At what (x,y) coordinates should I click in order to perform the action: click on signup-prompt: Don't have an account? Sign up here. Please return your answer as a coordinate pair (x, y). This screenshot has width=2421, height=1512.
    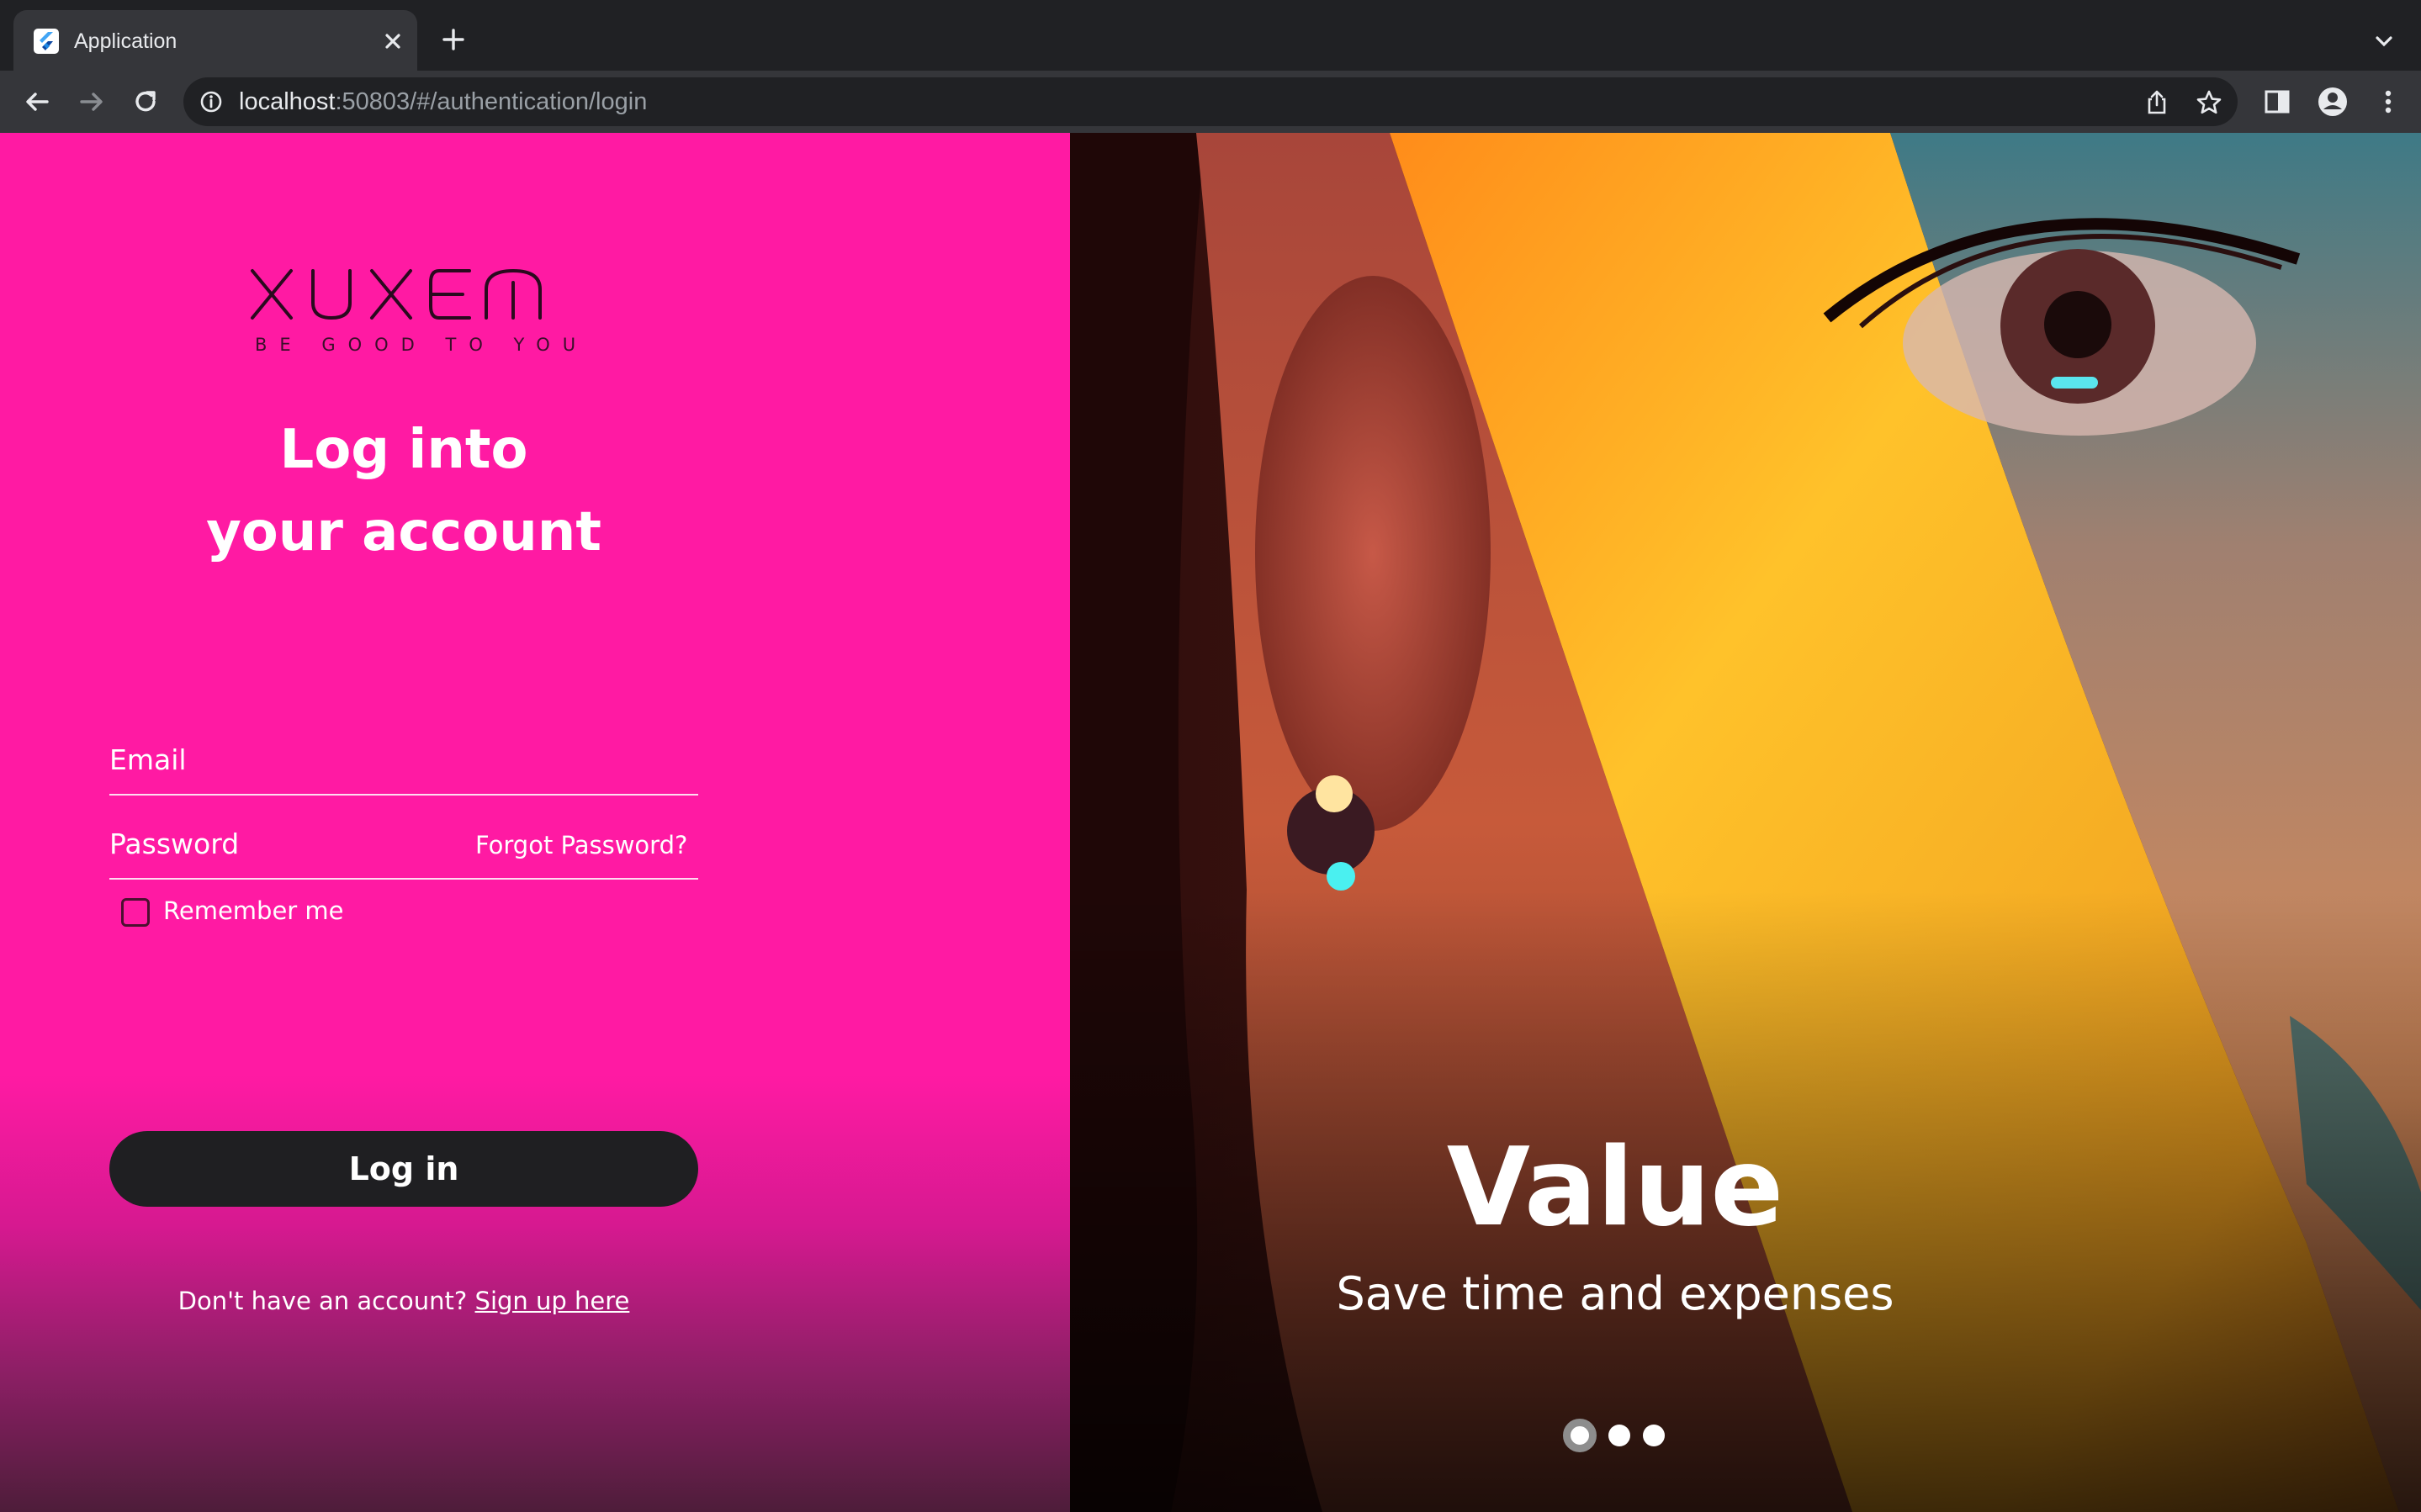
    Looking at the image, I should click on (404, 1301).